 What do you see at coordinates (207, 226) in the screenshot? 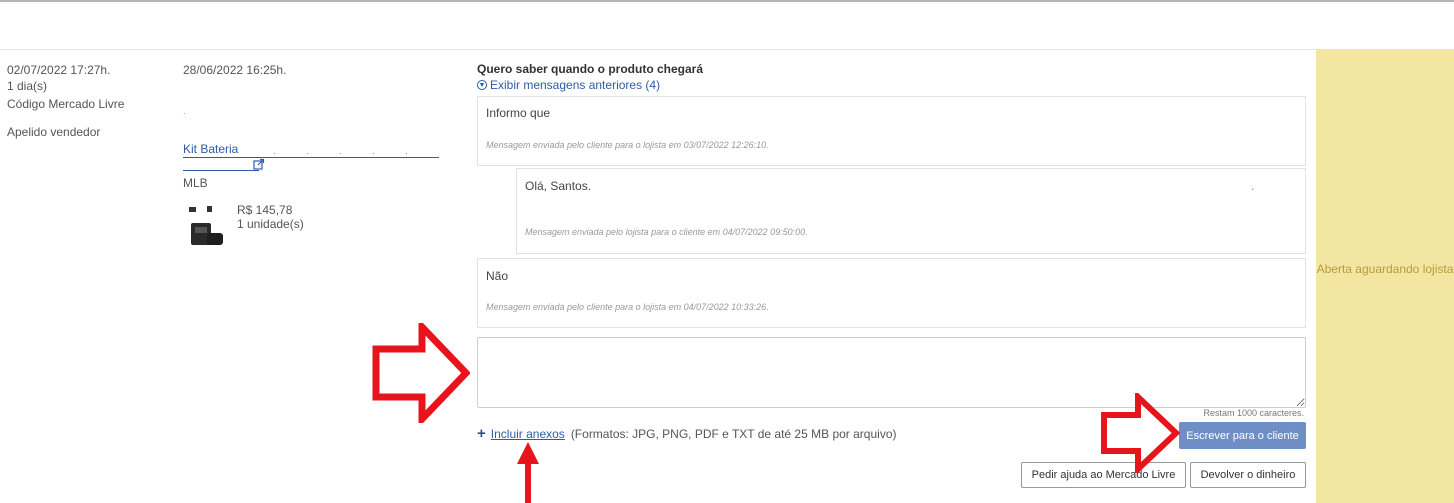
I see `product-thumbnail` at bounding box center [207, 226].